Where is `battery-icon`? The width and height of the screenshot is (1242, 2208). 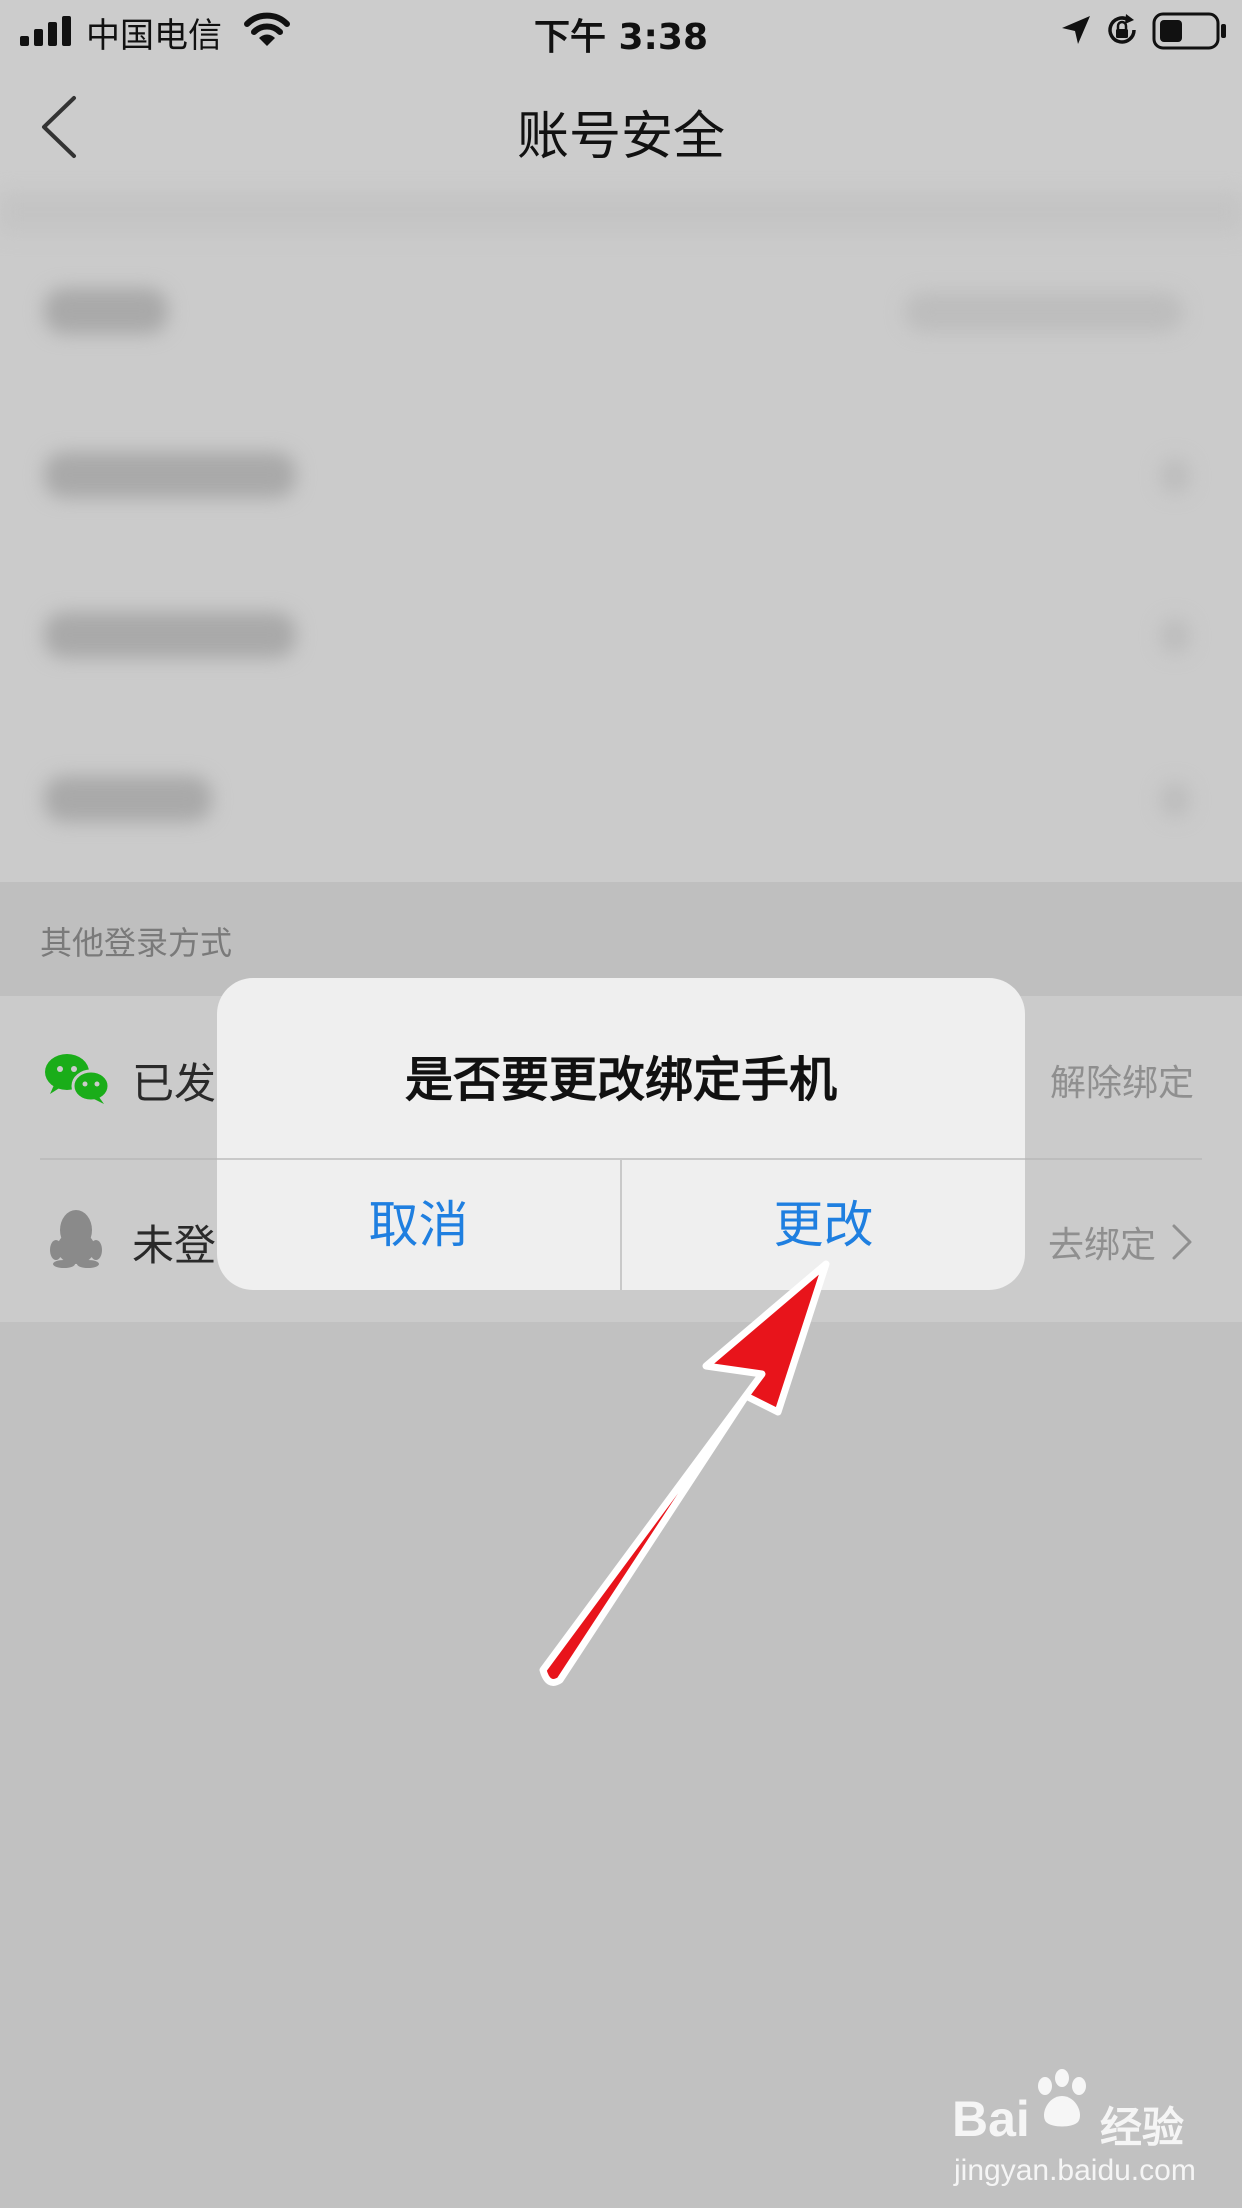
battery-icon is located at coordinates (1189, 31).